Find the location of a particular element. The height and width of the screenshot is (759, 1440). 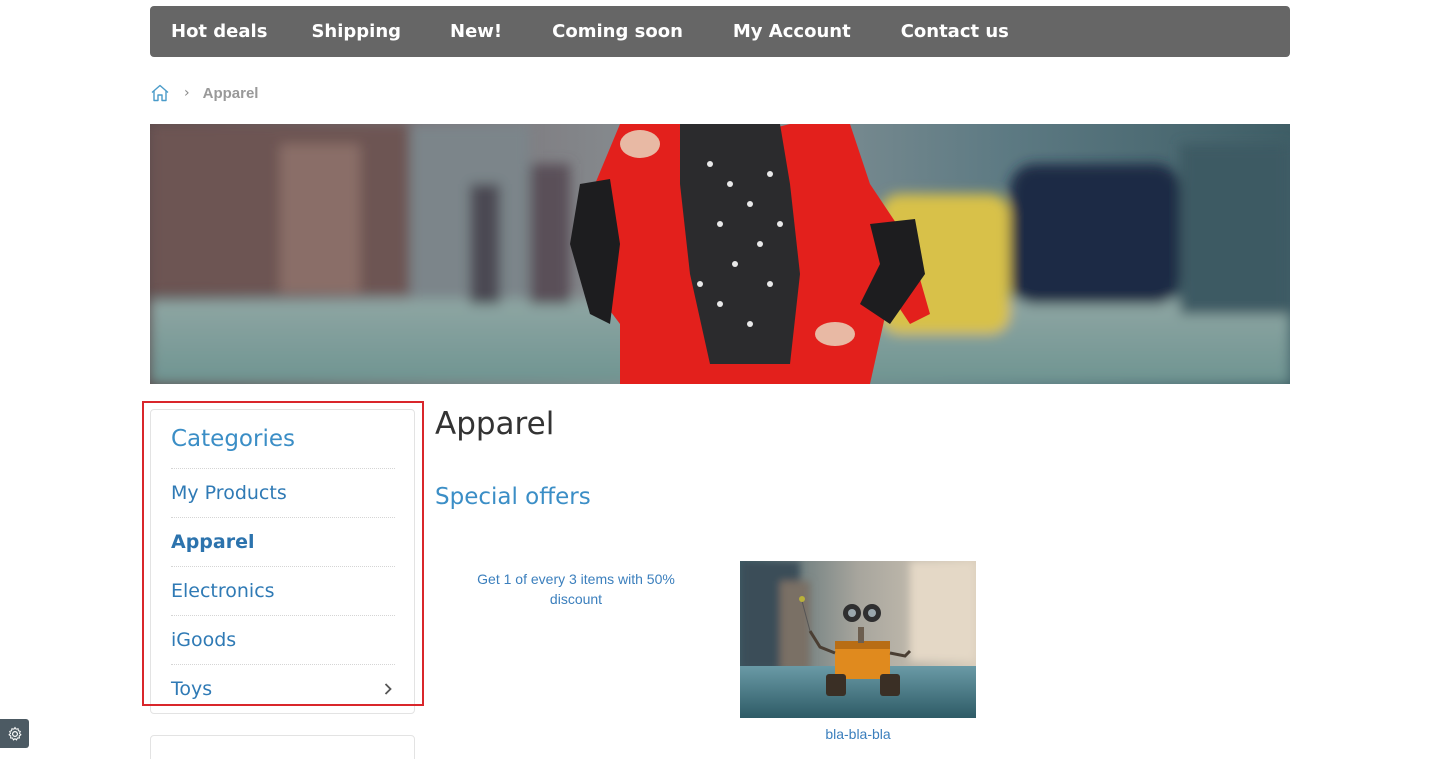

category-label: Electronics is located at coordinates (223, 590).